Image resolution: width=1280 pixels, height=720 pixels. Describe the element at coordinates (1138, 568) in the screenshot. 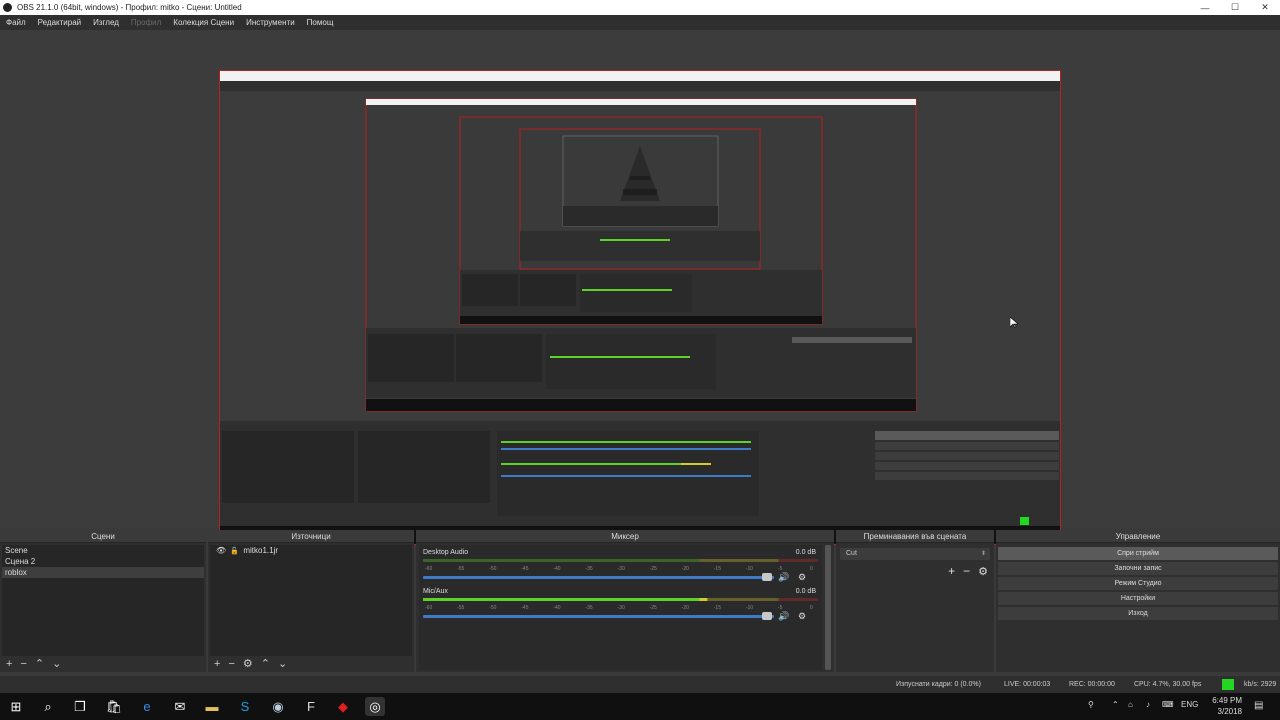

I see `start-recording-button: Започни запис` at that location.